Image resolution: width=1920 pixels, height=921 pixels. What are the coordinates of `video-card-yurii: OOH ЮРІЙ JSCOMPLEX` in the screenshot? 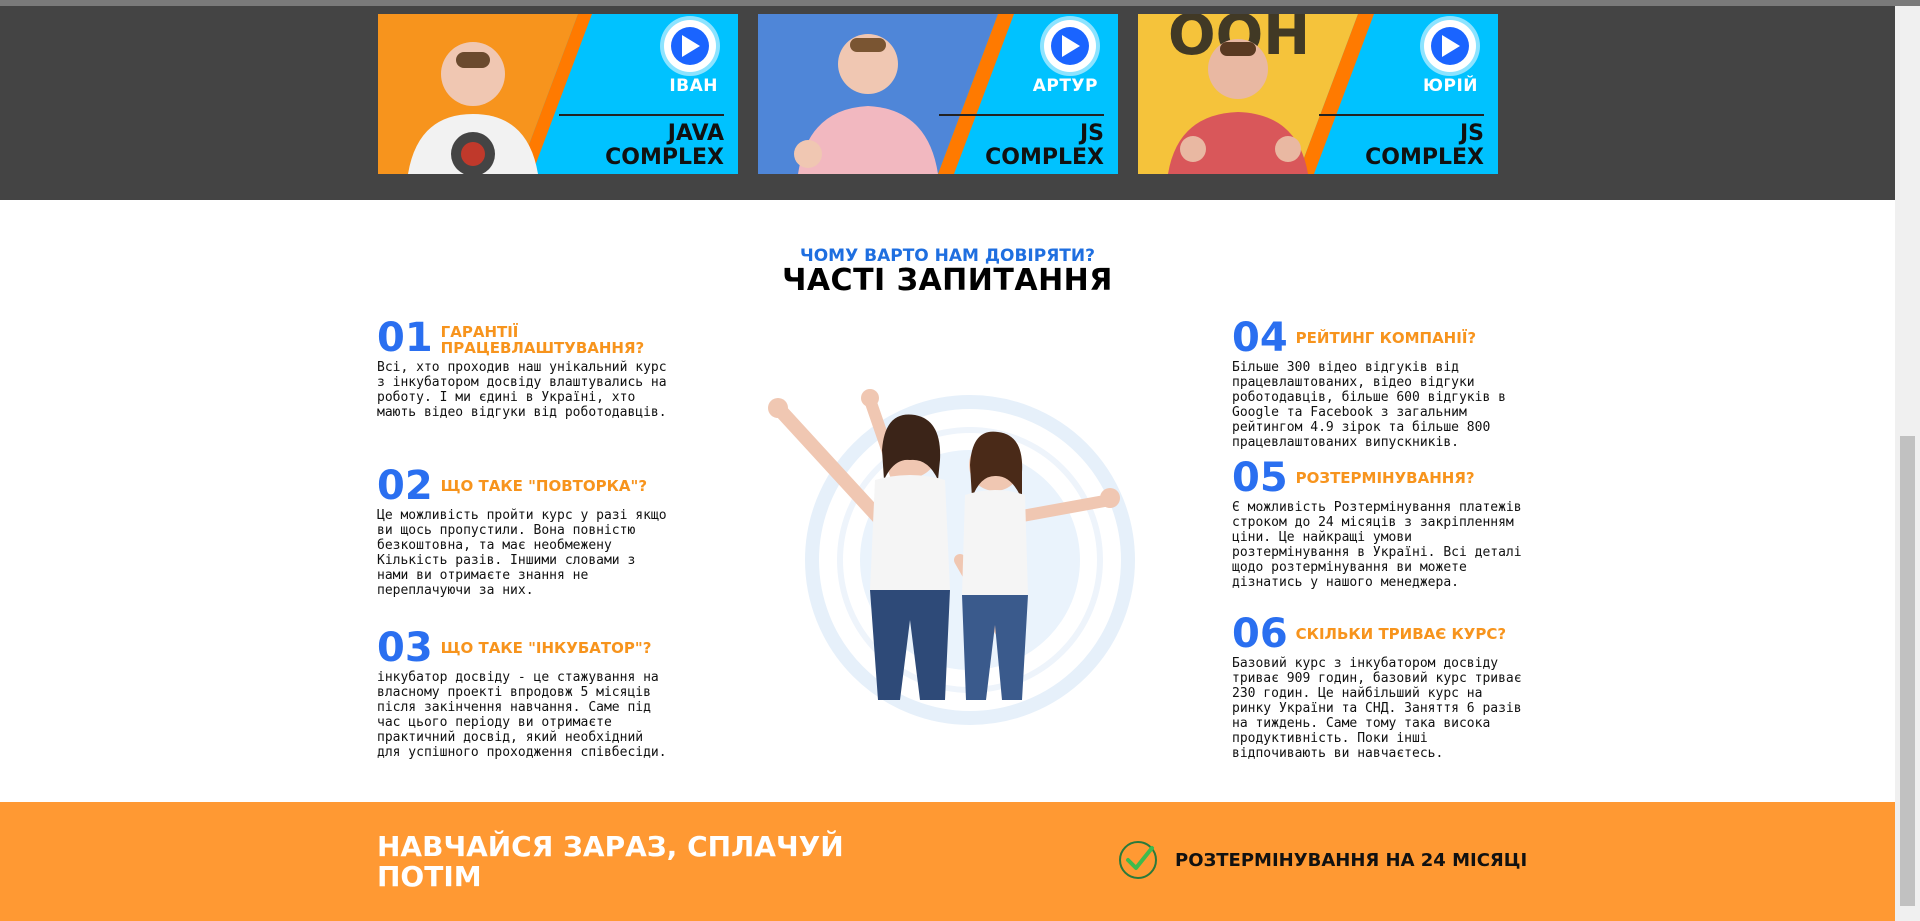 It's located at (1318, 94).